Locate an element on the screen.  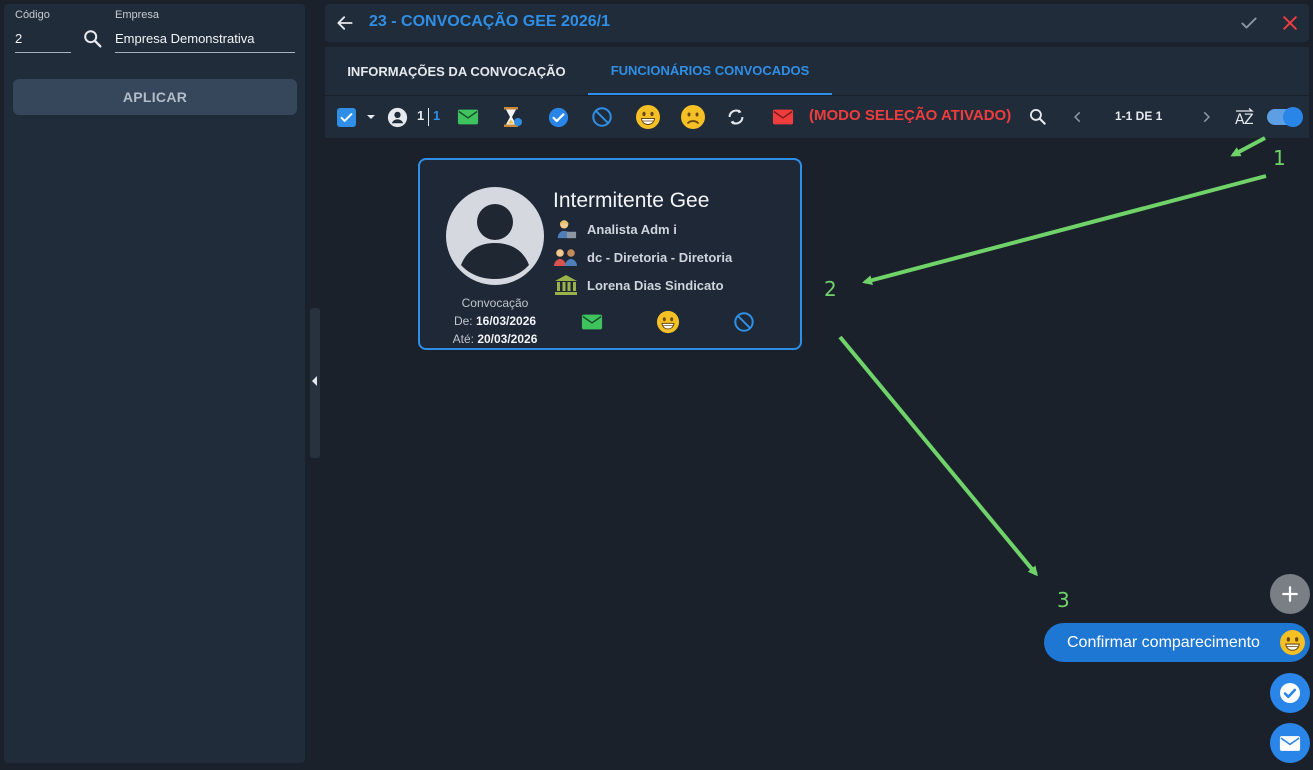
email-icon is located at coordinates (1290, 743).